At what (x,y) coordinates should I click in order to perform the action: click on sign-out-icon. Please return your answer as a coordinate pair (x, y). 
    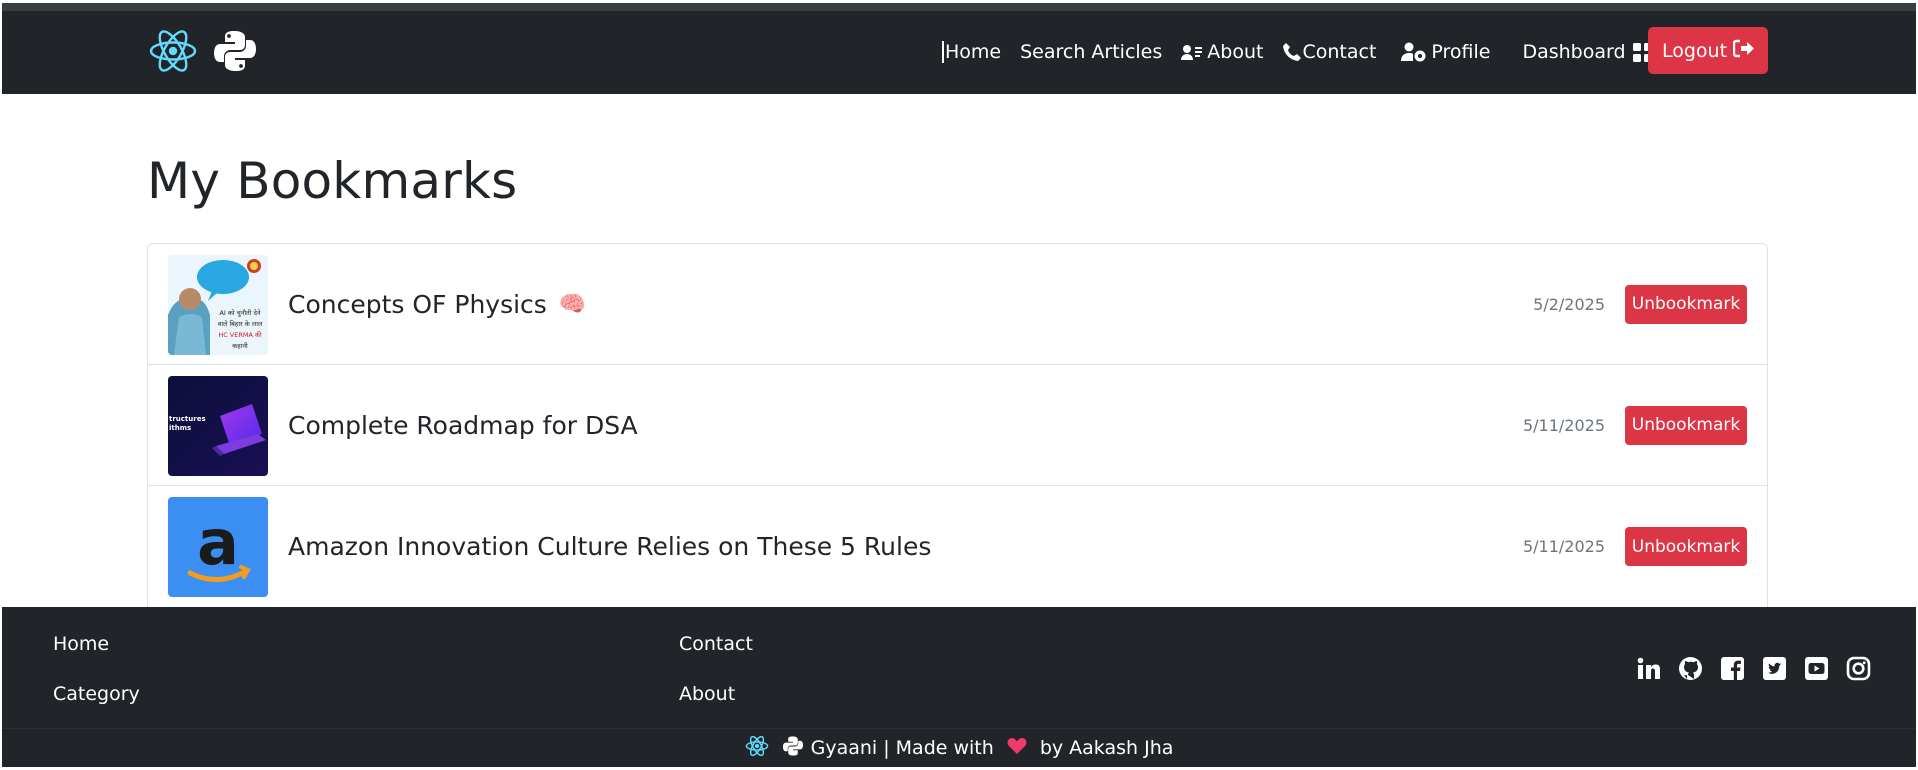
    Looking at the image, I should click on (1743, 51).